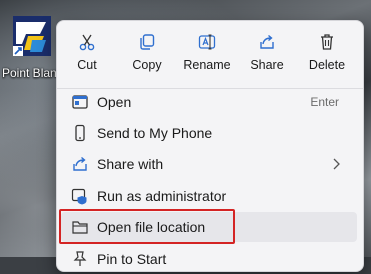 The image size is (371, 274). Describe the element at coordinates (327, 52) in the screenshot. I see `delete-button: Delete` at that location.